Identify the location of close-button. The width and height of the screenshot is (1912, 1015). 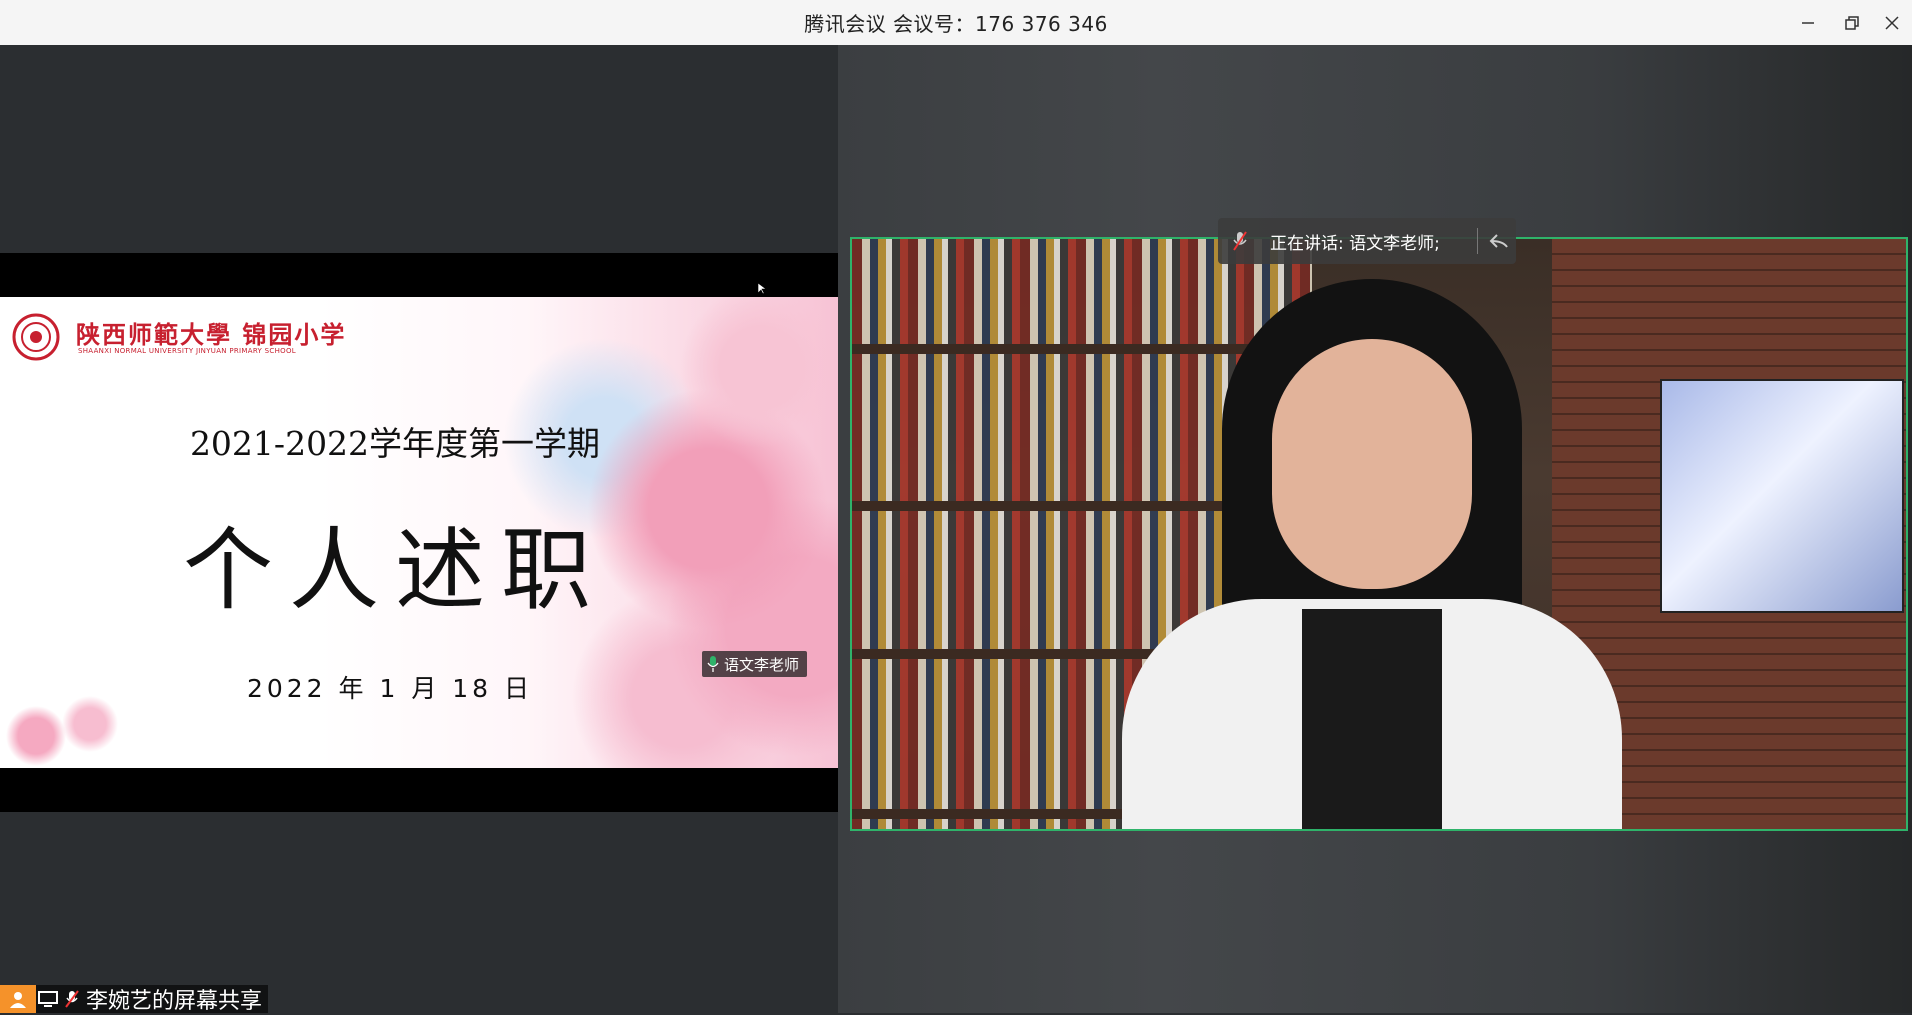
(1891, 22).